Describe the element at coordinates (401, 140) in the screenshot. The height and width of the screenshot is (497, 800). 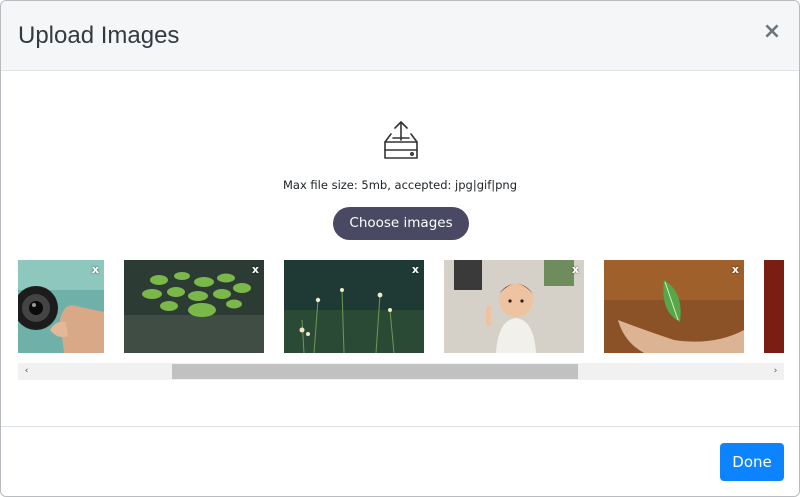
I see `upload-tray-icon` at that location.